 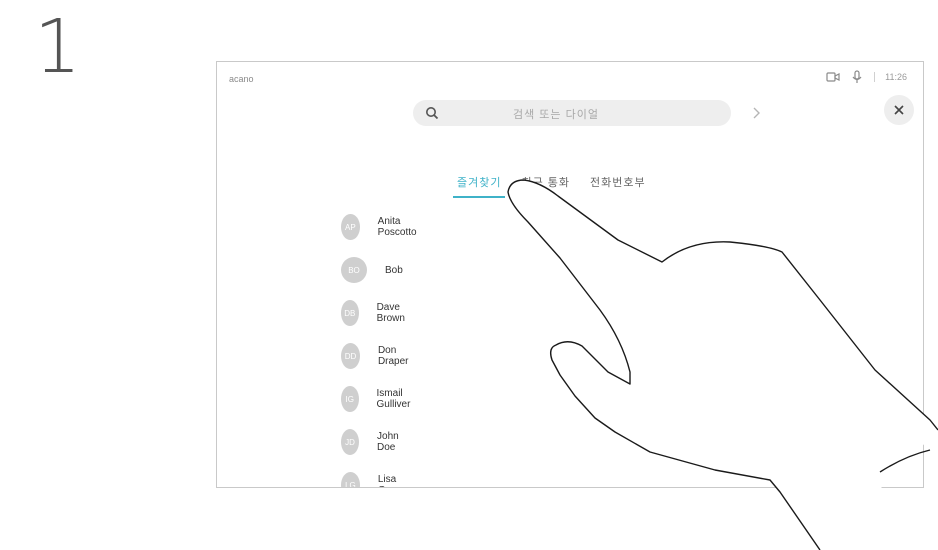 What do you see at coordinates (374, 442) in the screenshot?
I see `list-item: JD John Doe` at bounding box center [374, 442].